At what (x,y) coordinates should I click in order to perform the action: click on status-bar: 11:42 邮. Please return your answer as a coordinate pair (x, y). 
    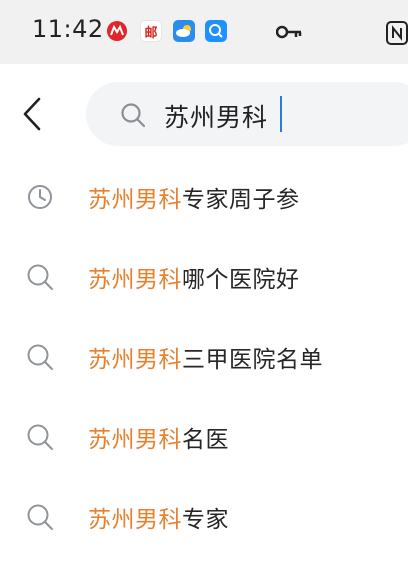
    Looking at the image, I should click on (204, 32).